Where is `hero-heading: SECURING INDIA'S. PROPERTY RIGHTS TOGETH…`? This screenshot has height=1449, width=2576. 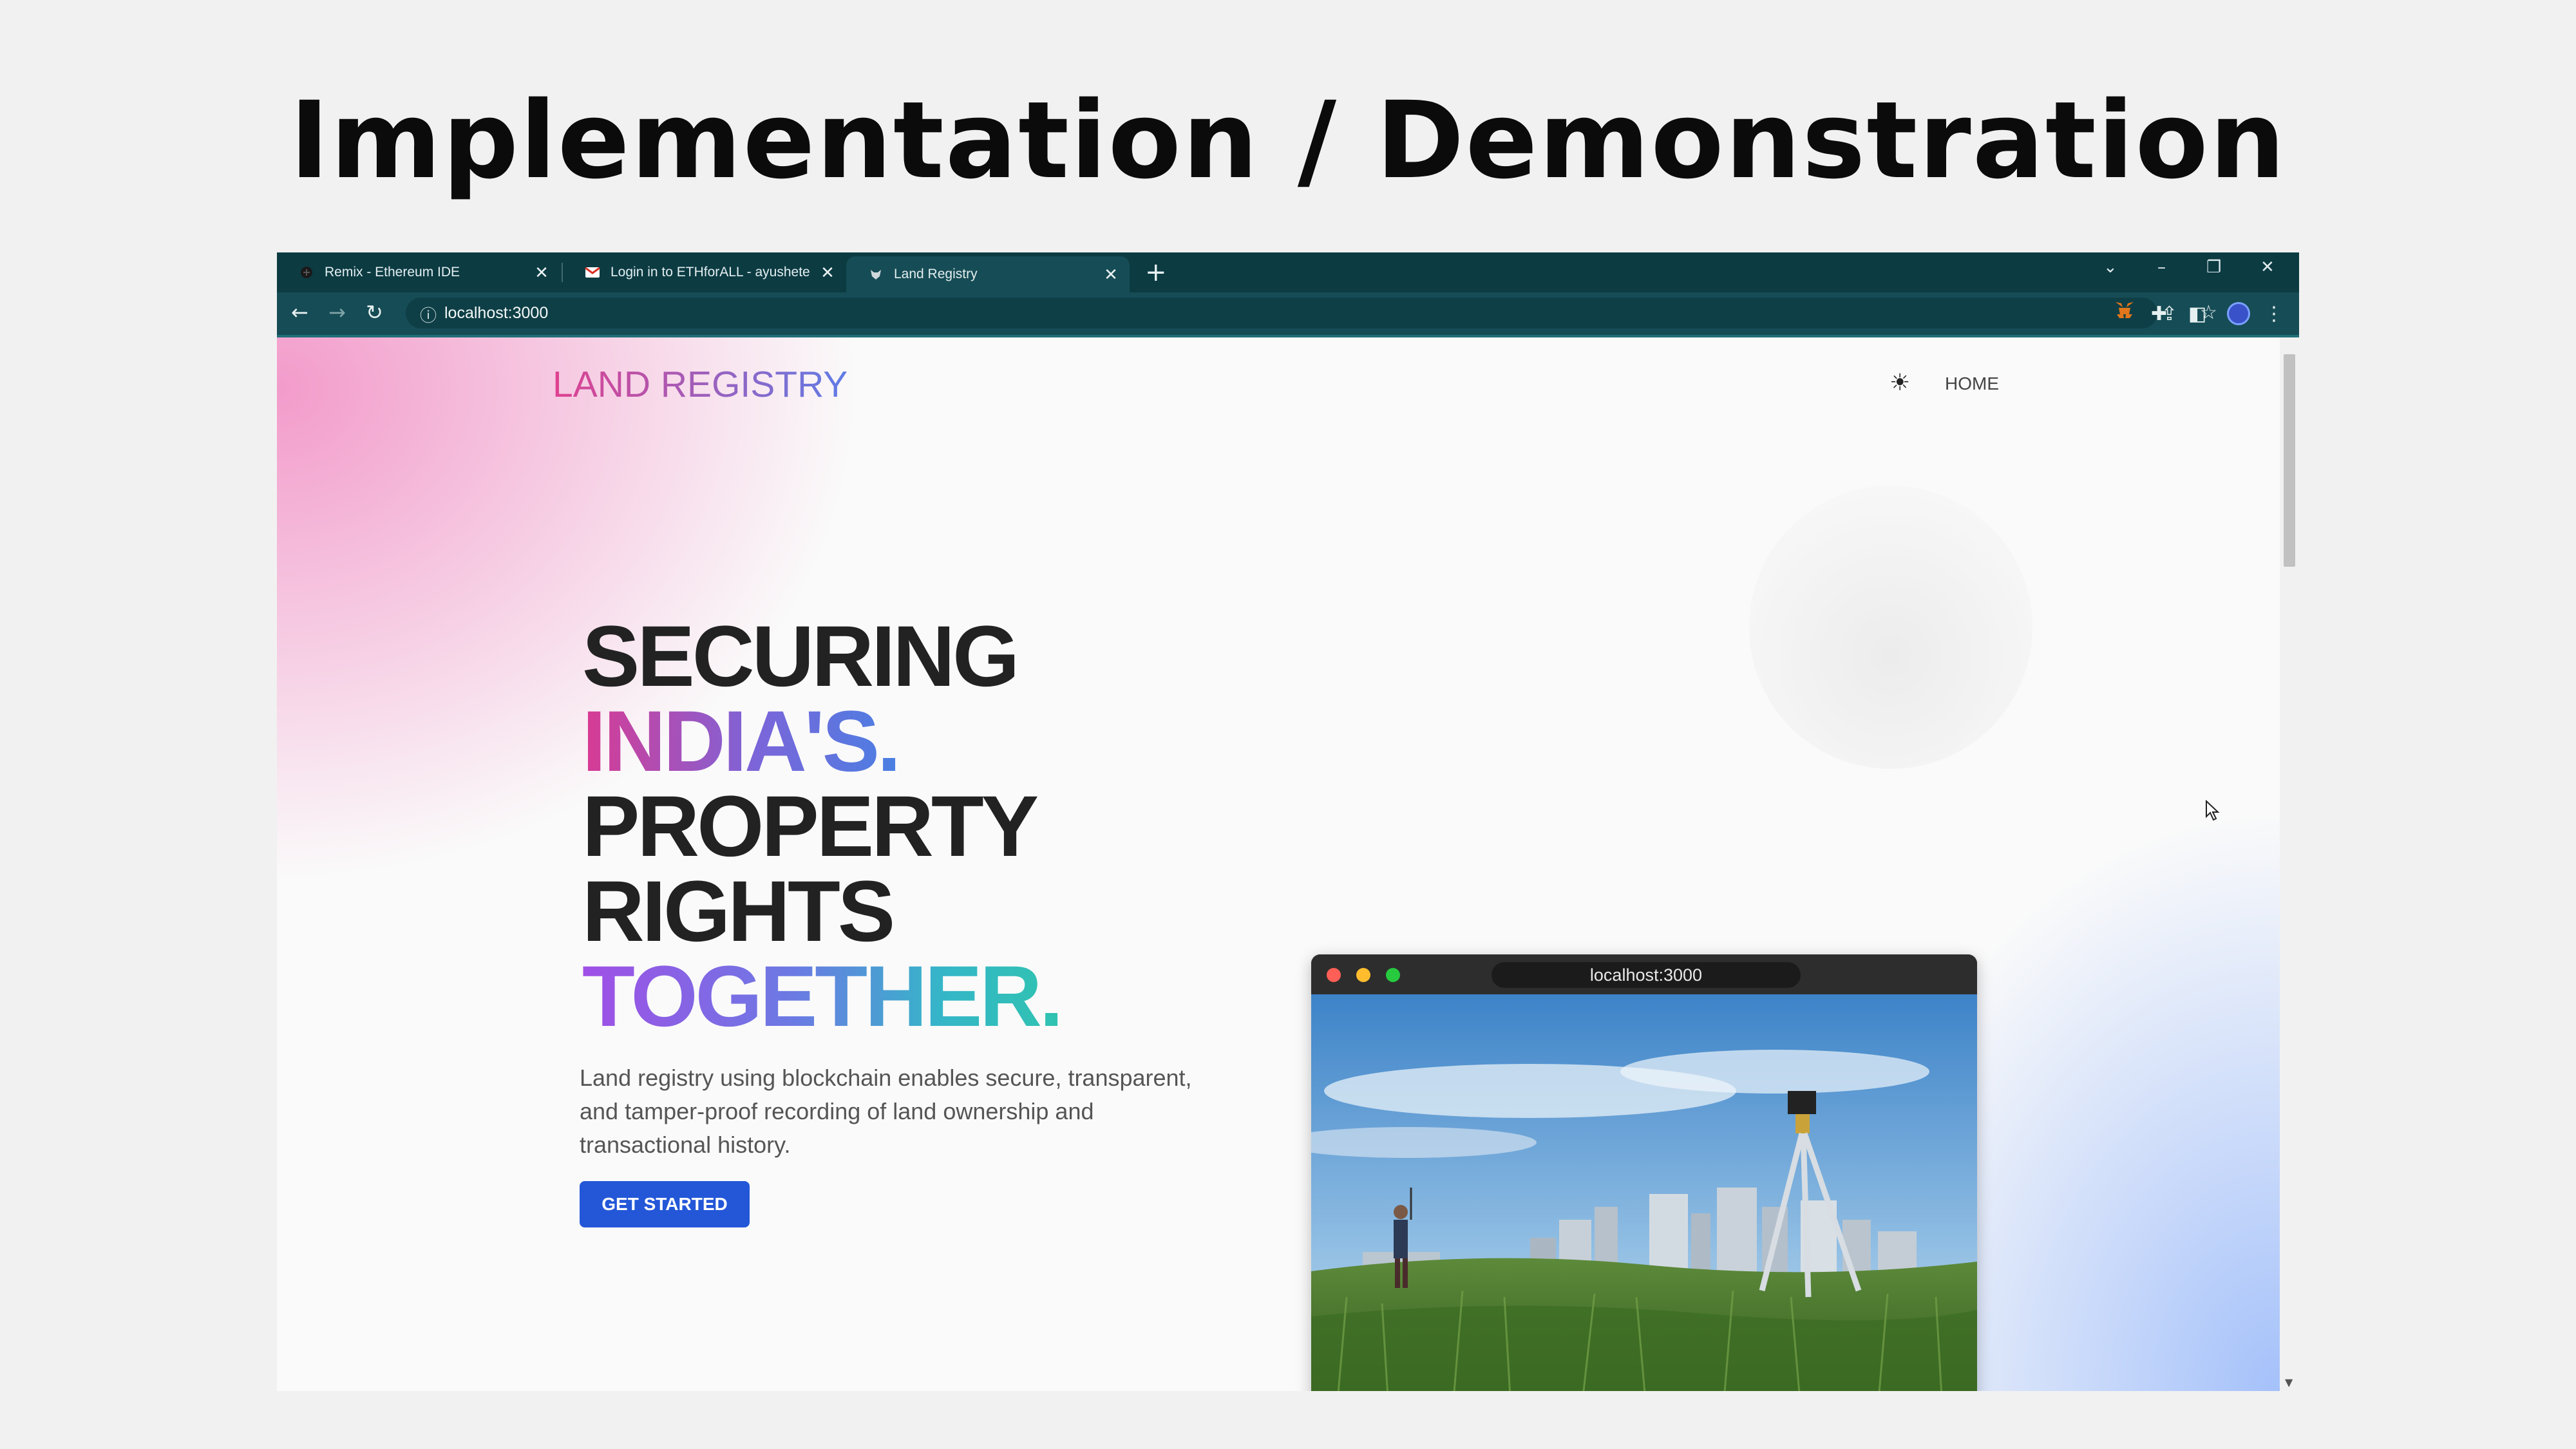 hero-heading: SECURING INDIA'S. PROPERTY RIGHTS TOGETH… is located at coordinates (822, 827).